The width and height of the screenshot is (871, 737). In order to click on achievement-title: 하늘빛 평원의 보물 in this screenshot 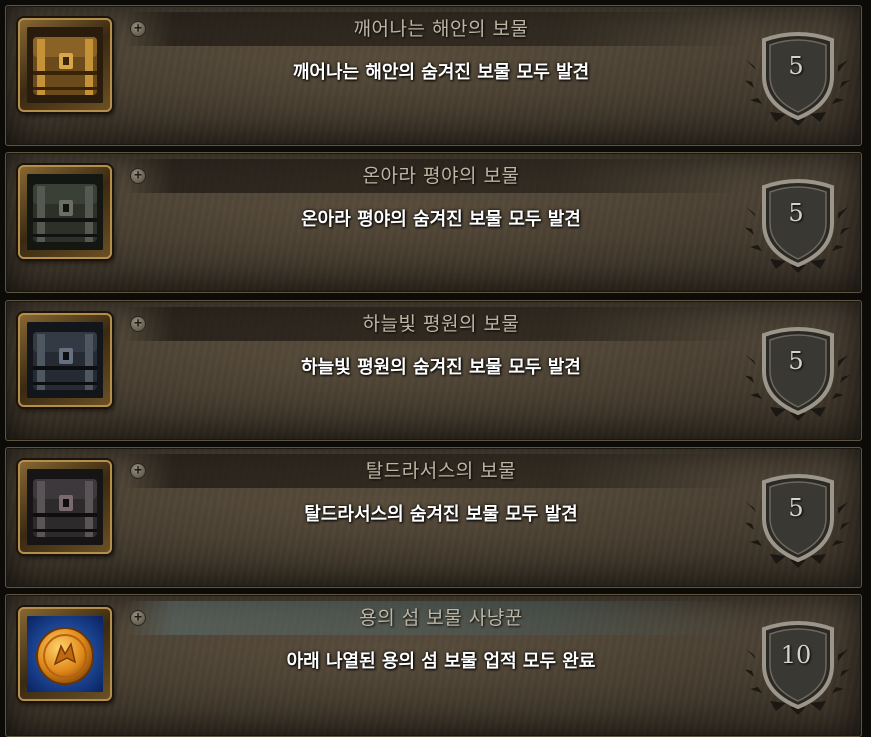, I will do `click(441, 324)`.